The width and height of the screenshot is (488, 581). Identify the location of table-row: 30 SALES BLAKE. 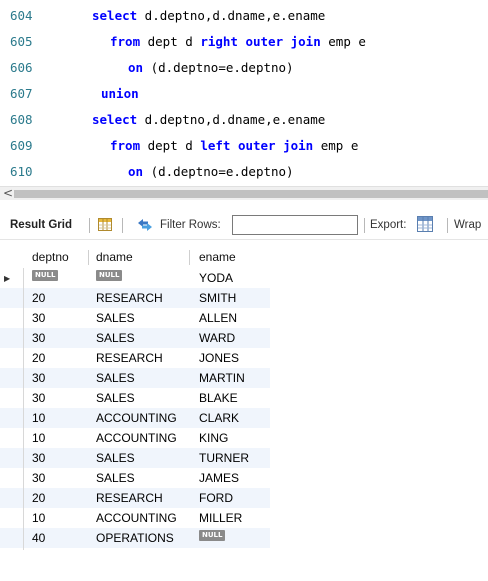
(135, 399).